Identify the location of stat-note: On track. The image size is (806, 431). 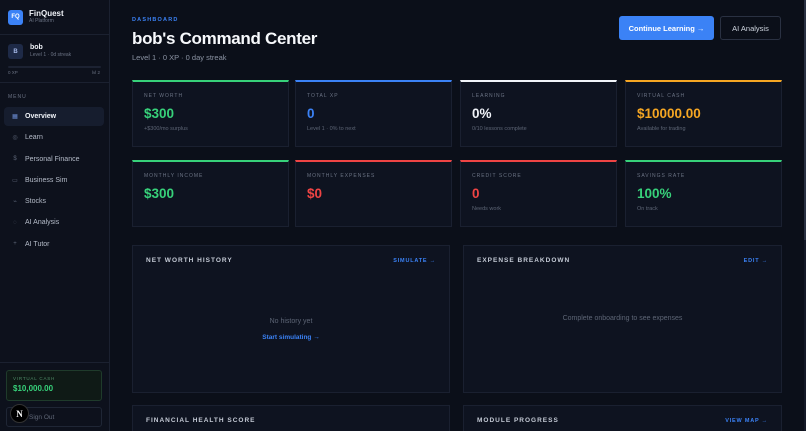
(647, 209).